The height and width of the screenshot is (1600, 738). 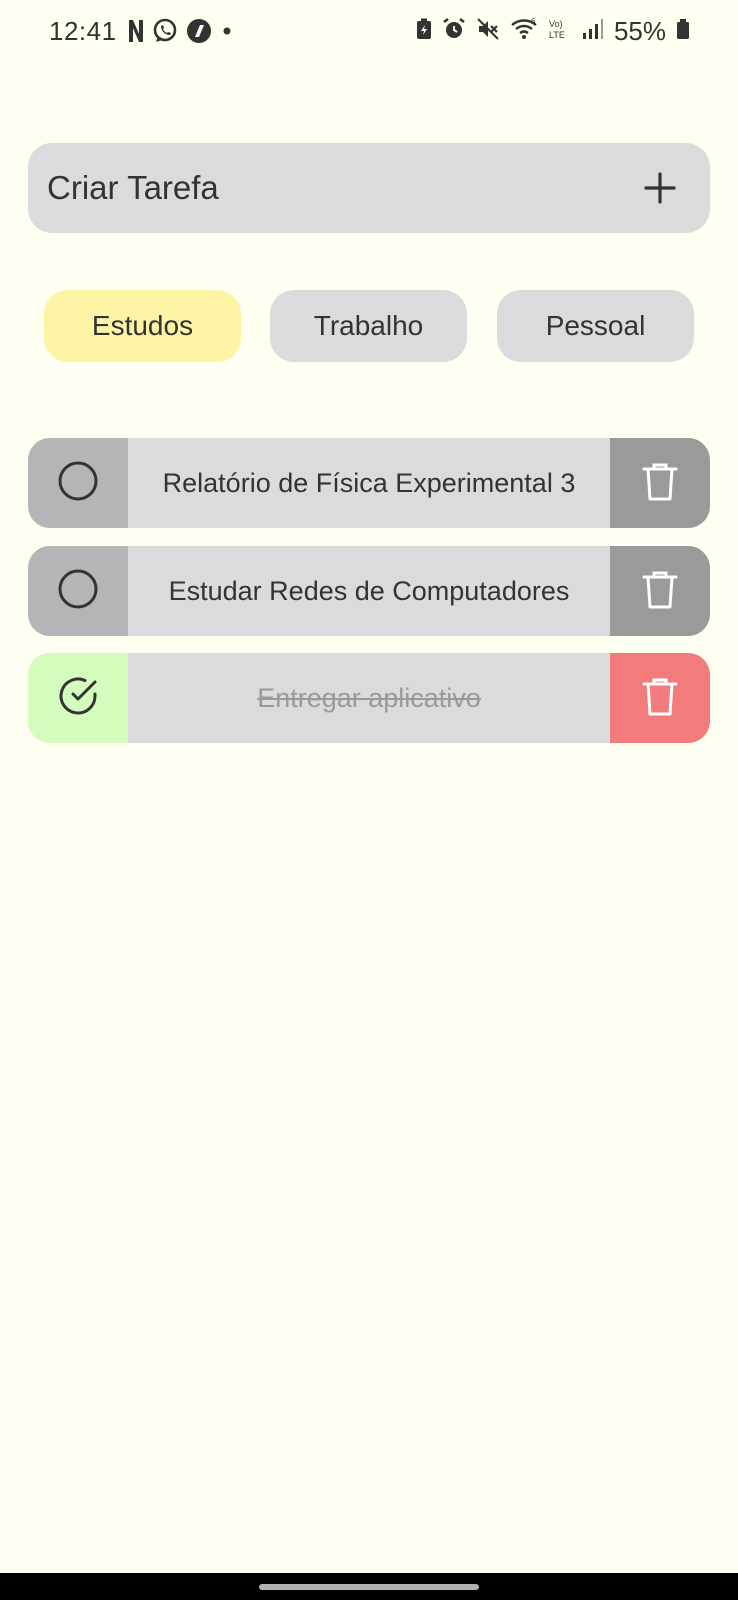 I want to click on alarm-icon, so click(x=454, y=31).